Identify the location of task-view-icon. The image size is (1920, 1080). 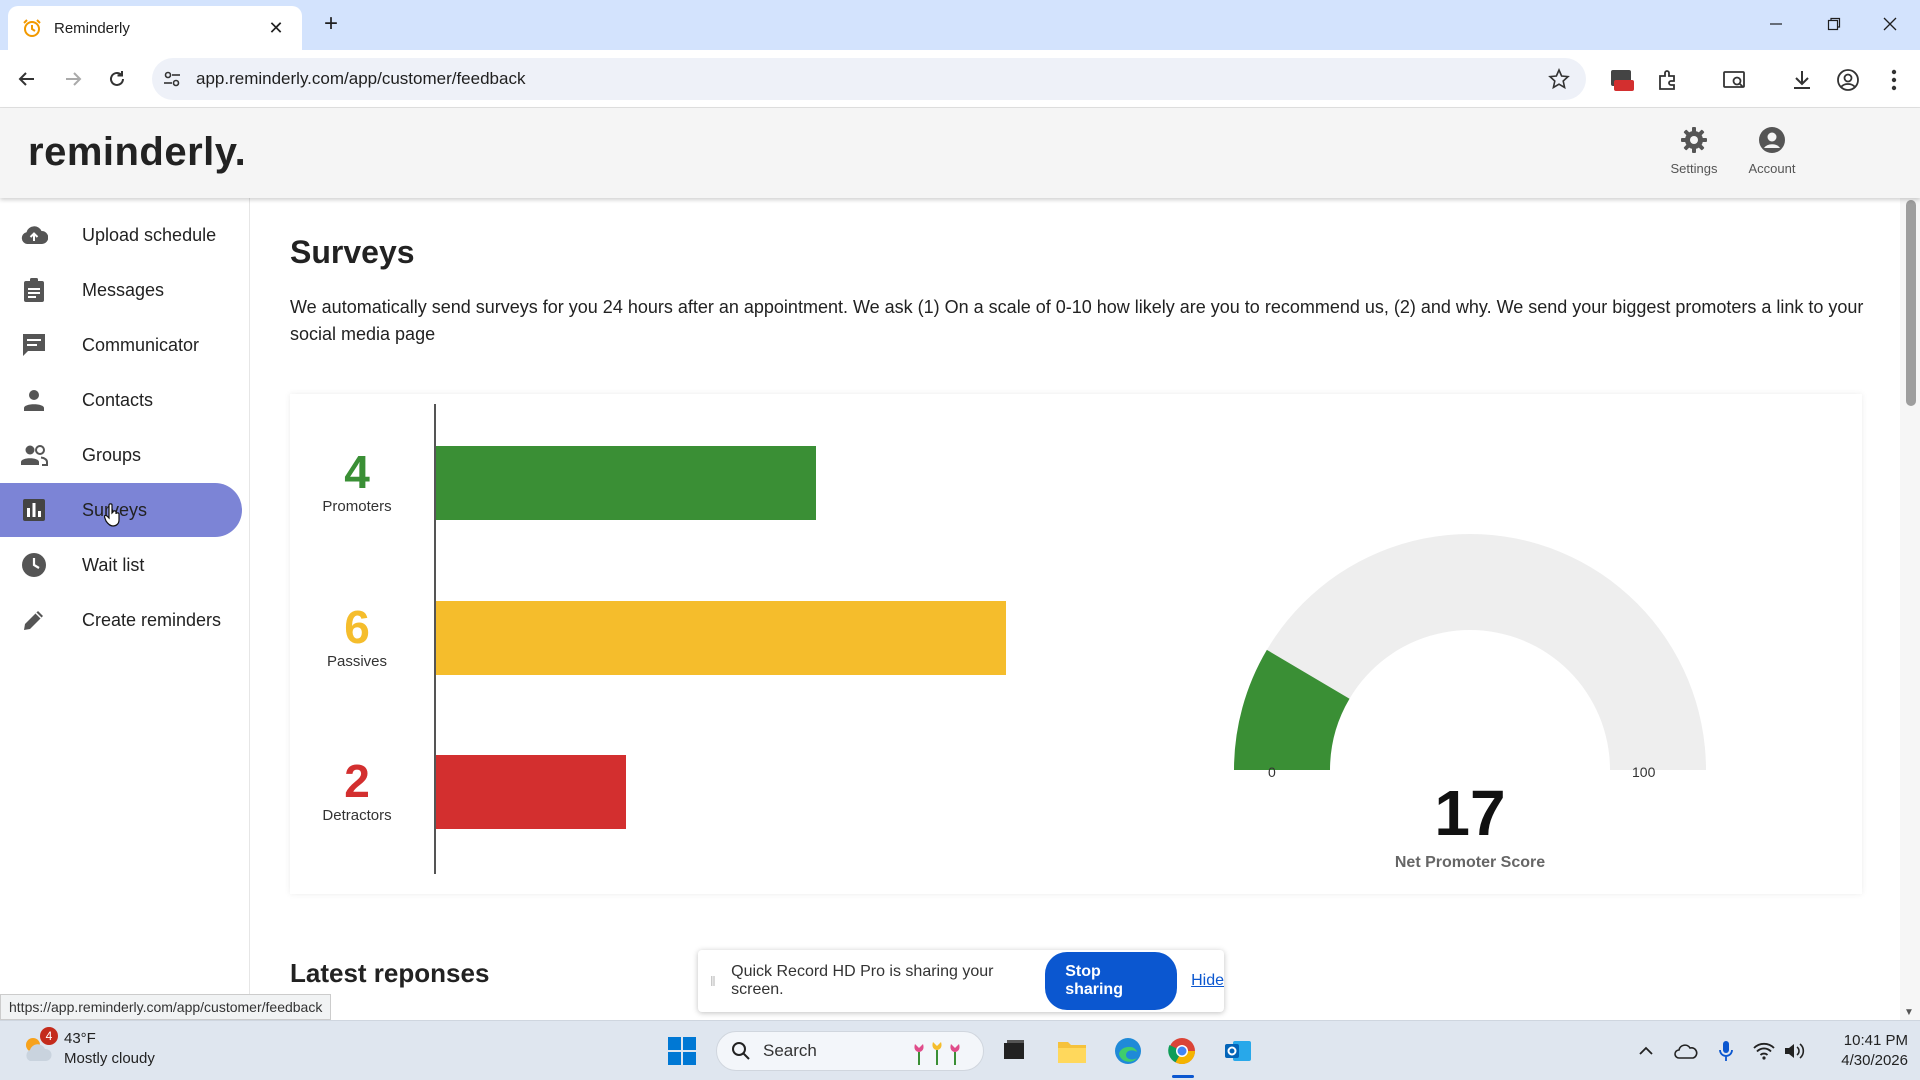
(1014, 1049).